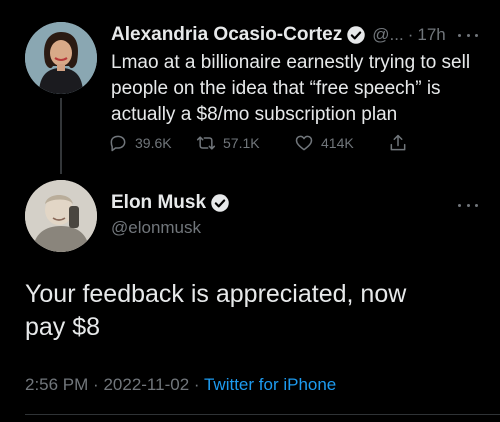 This screenshot has height=422, width=500. I want to click on like-button: 414K, so click(324, 143).